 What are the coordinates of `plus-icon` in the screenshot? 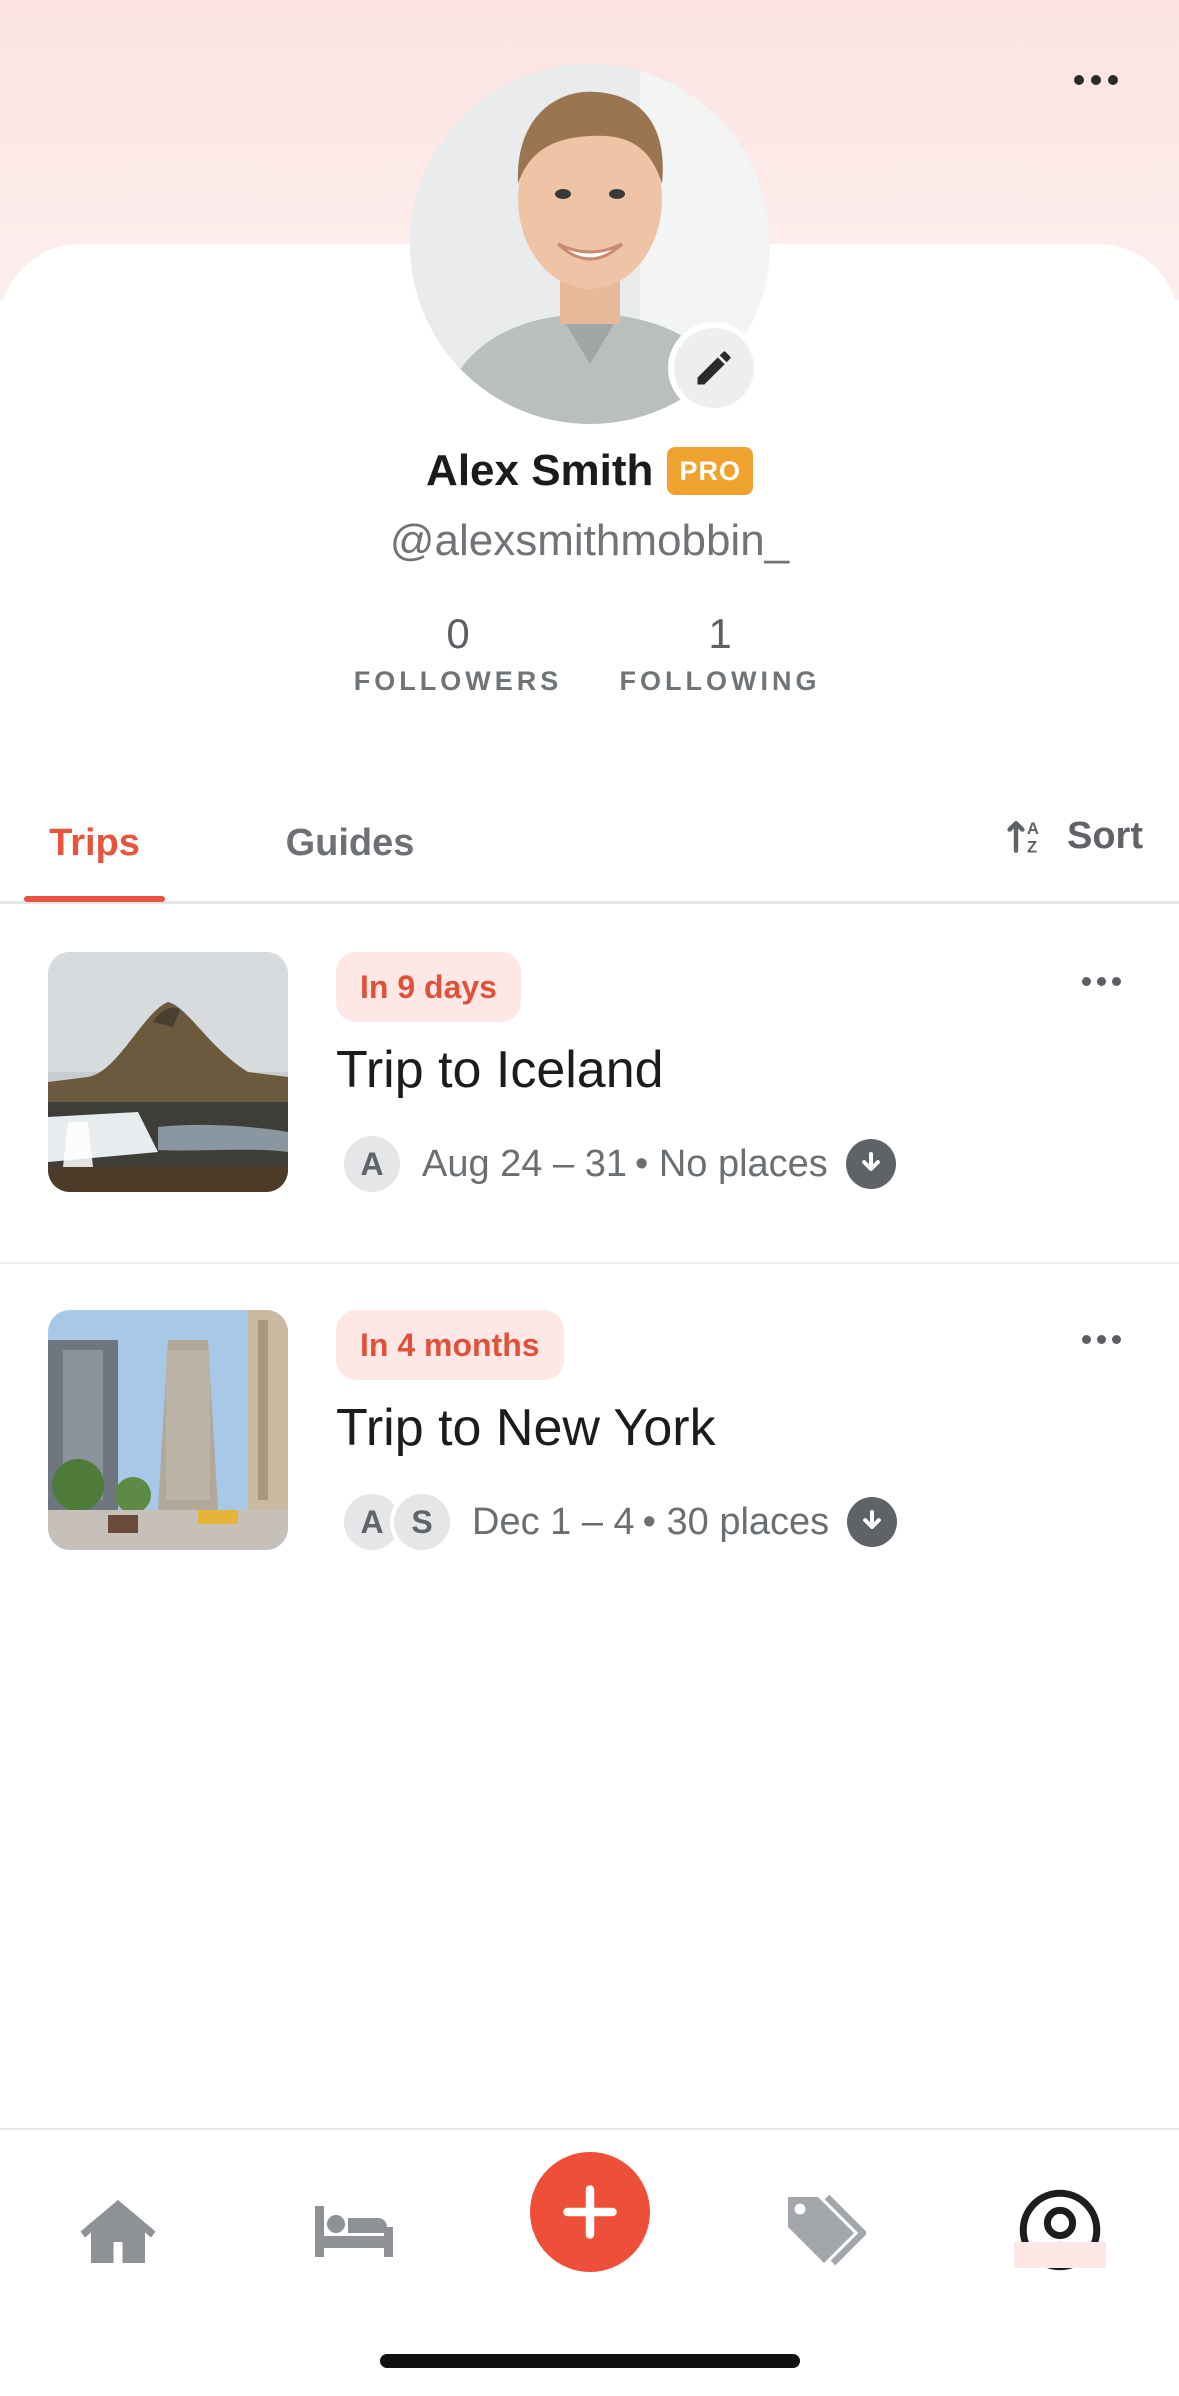 It's located at (590, 2212).